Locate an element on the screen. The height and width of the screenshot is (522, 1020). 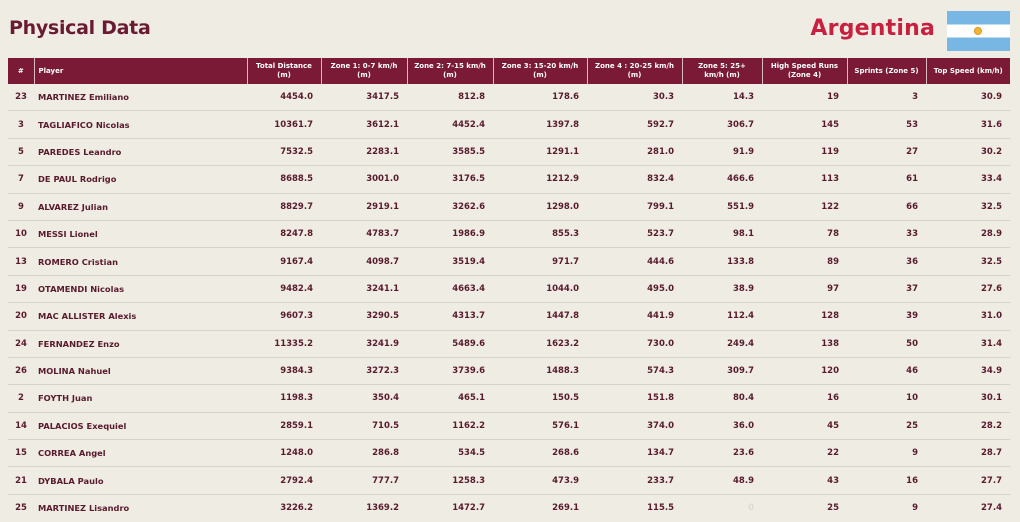
zone4-distance-cell: 730.0 is located at coordinates (634, 344).